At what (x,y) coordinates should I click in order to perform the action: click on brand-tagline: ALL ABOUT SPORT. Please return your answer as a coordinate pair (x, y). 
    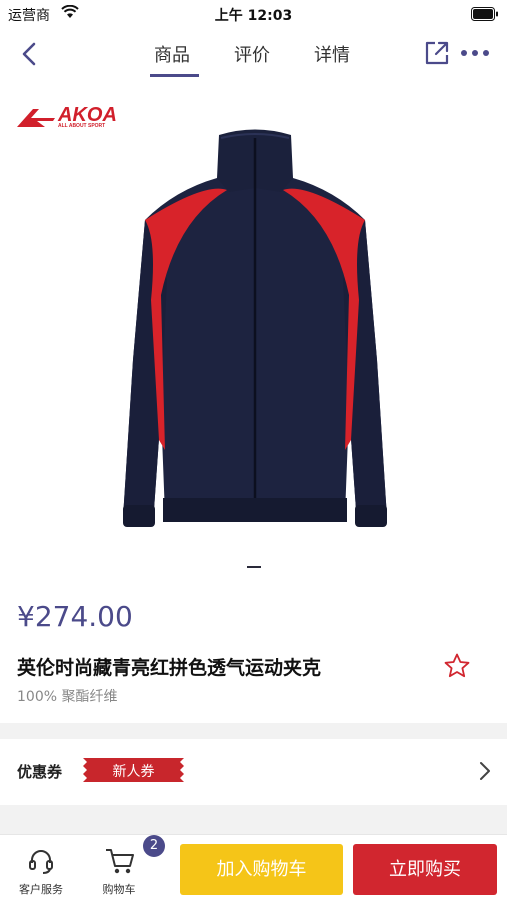
    Looking at the image, I should click on (82, 126).